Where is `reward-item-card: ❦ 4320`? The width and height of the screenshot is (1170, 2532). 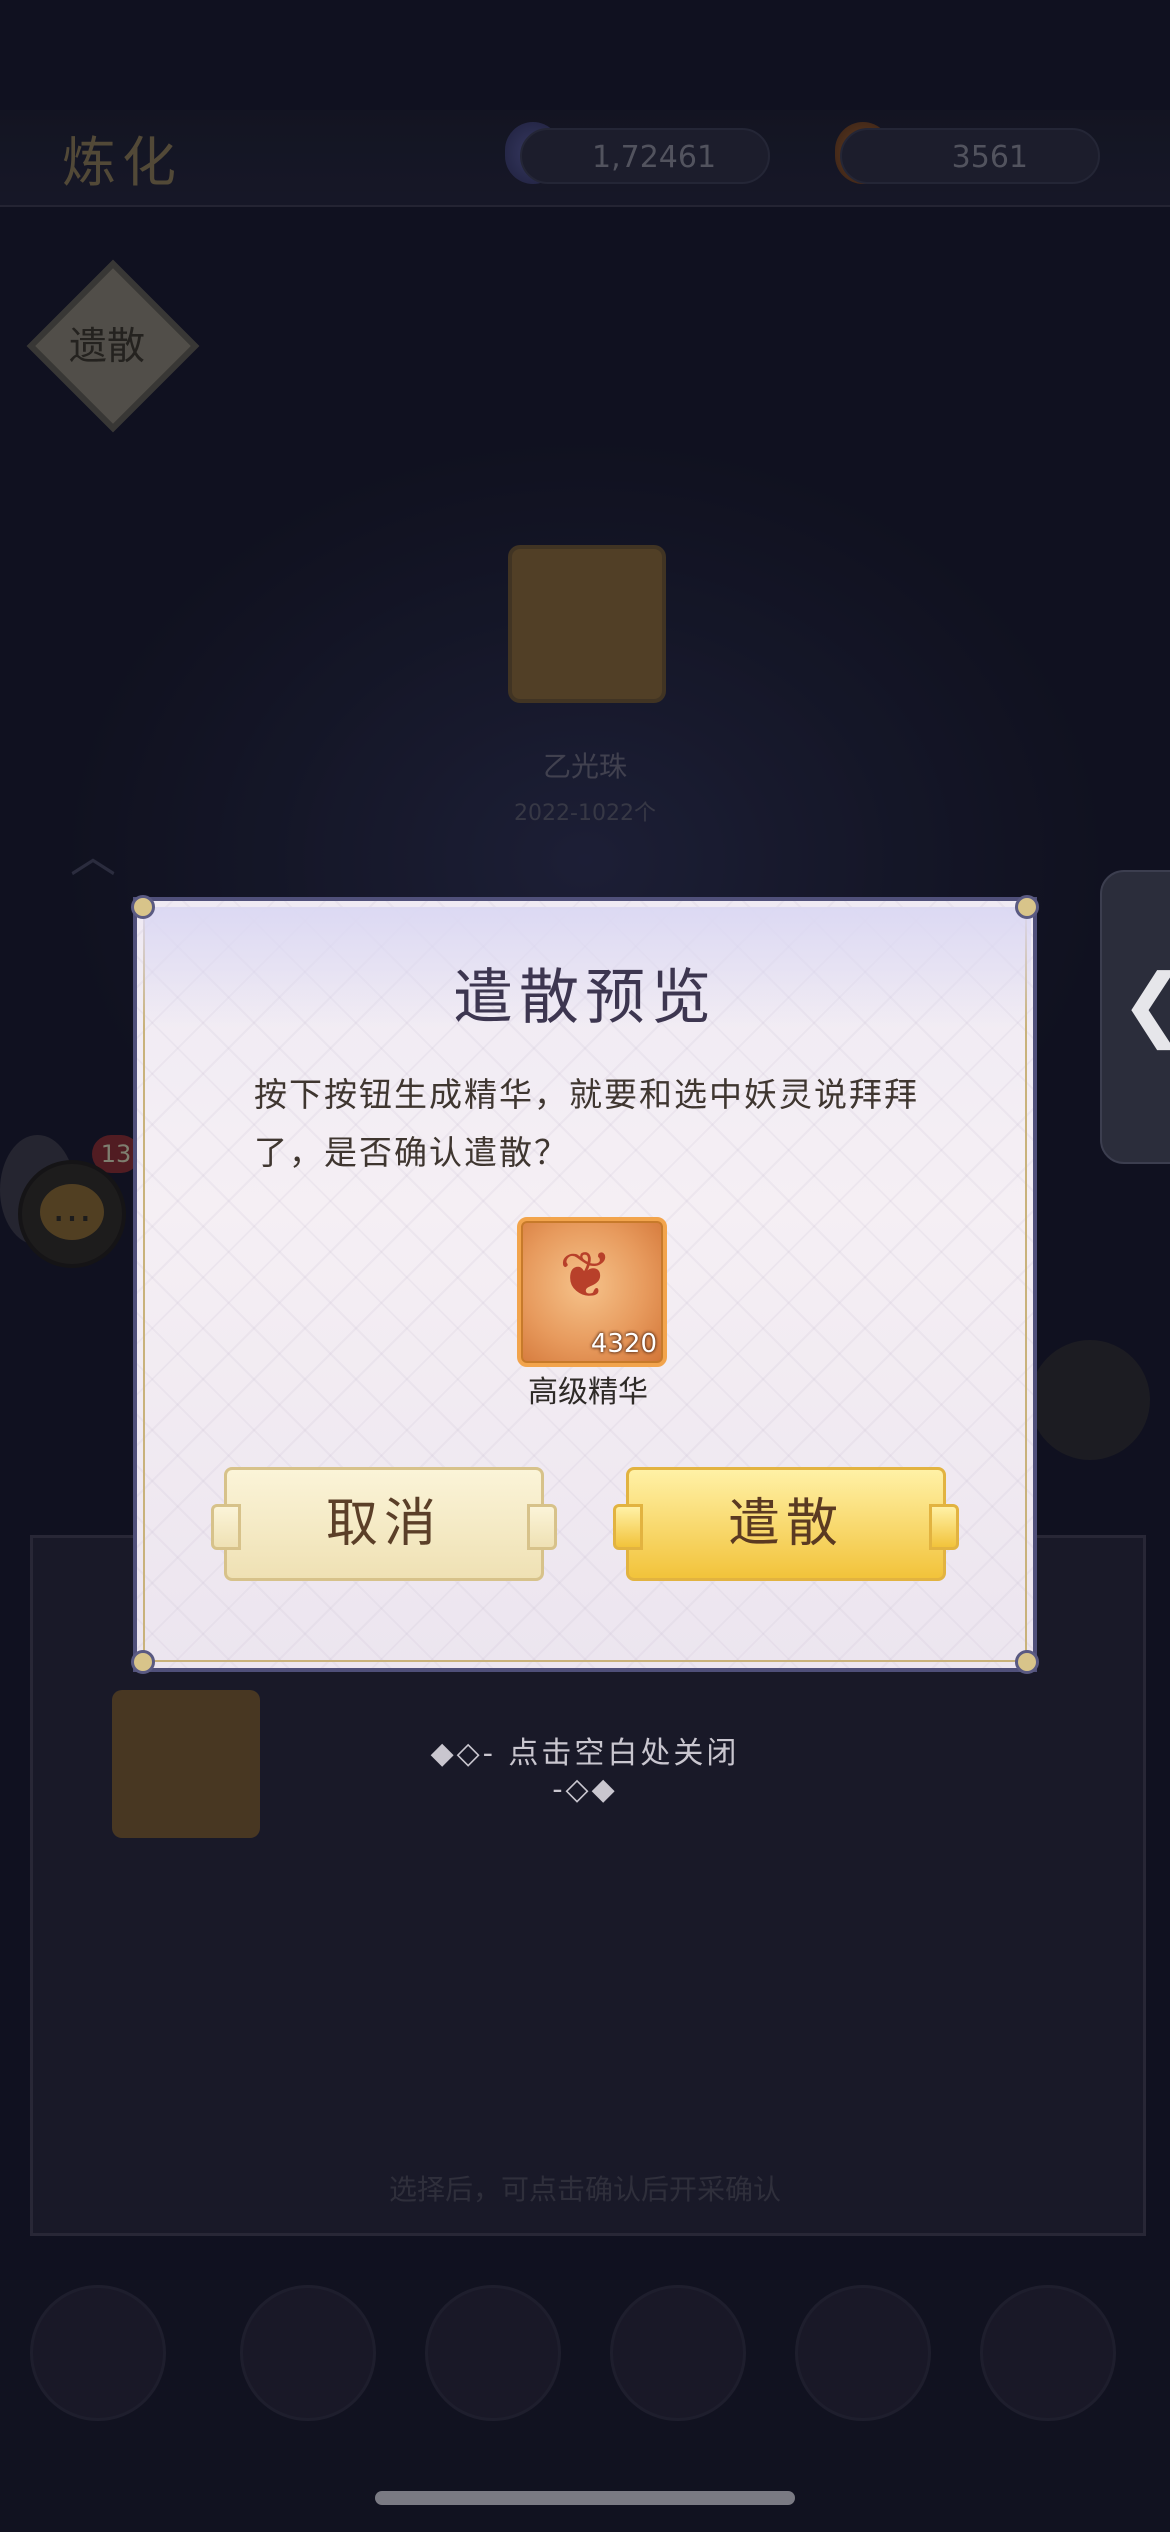 reward-item-card: ❦ 4320 is located at coordinates (592, 1292).